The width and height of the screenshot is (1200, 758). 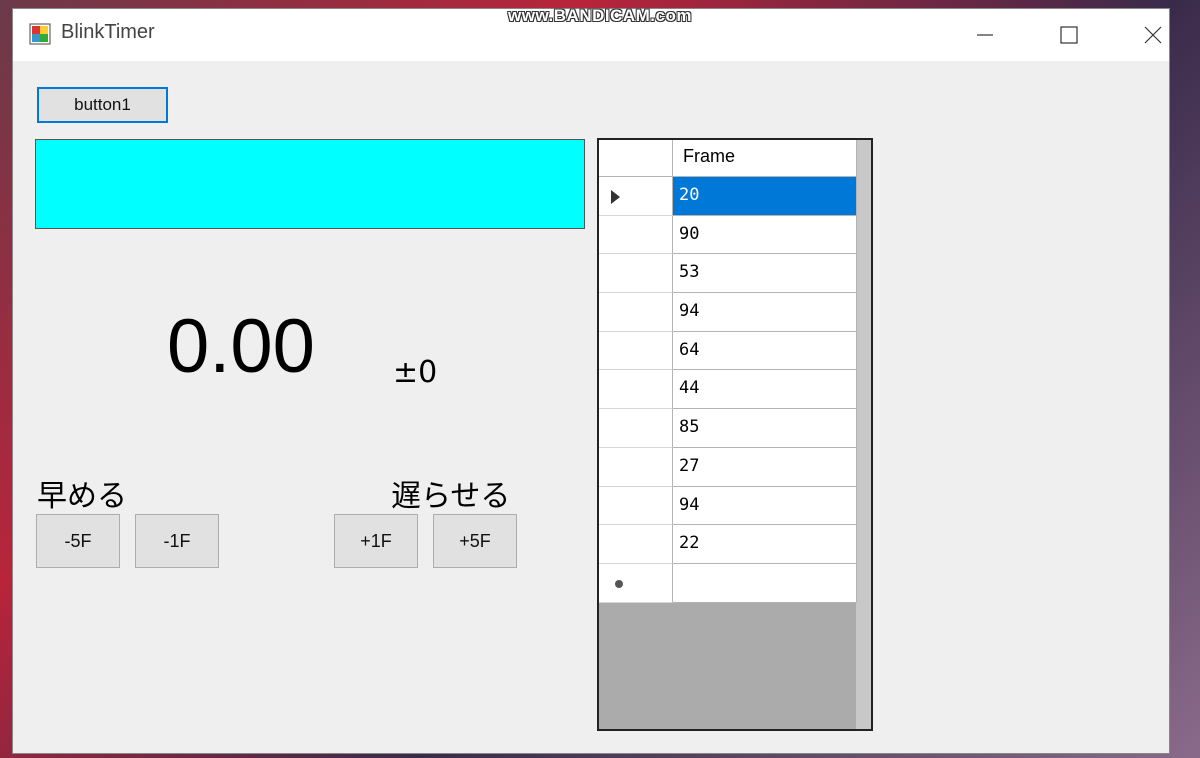 What do you see at coordinates (765, 351) in the screenshot?
I see `frame-cell: 64` at bounding box center [765, 351].